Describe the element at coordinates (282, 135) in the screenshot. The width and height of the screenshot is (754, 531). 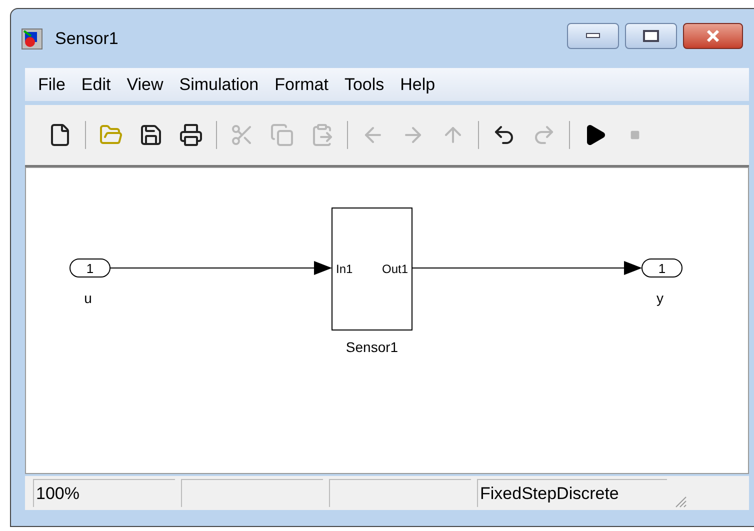
I see `copy-icon` at that location.